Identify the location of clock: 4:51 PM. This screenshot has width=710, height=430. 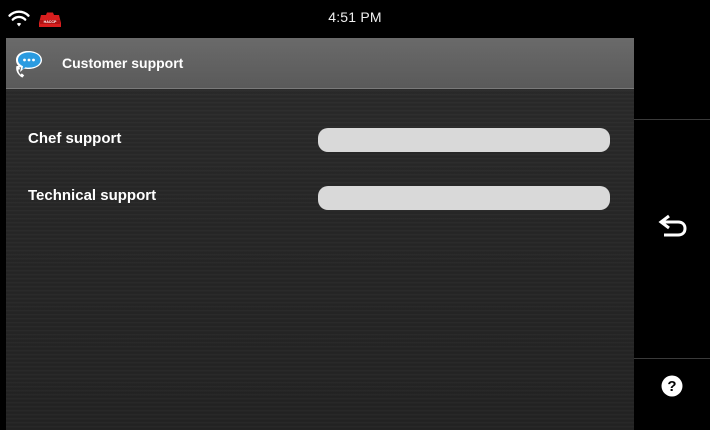
(355, 17).